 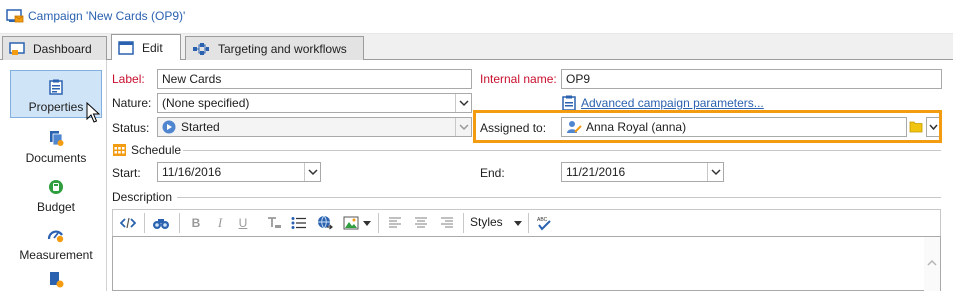 What do you see at coordinates (156, 150) in the screenshot?
I see `schedule-caption: Schedule` at bounding box center [156, 150].